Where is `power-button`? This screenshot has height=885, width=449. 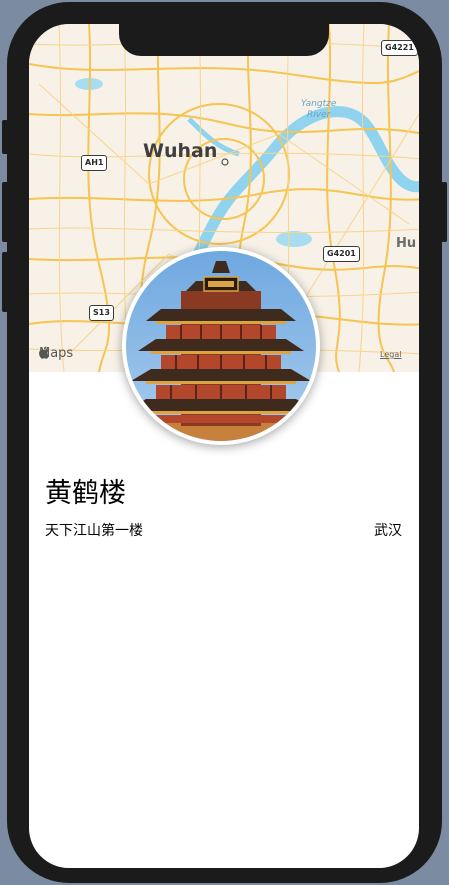 power-button is located at coordinates (444, 212).